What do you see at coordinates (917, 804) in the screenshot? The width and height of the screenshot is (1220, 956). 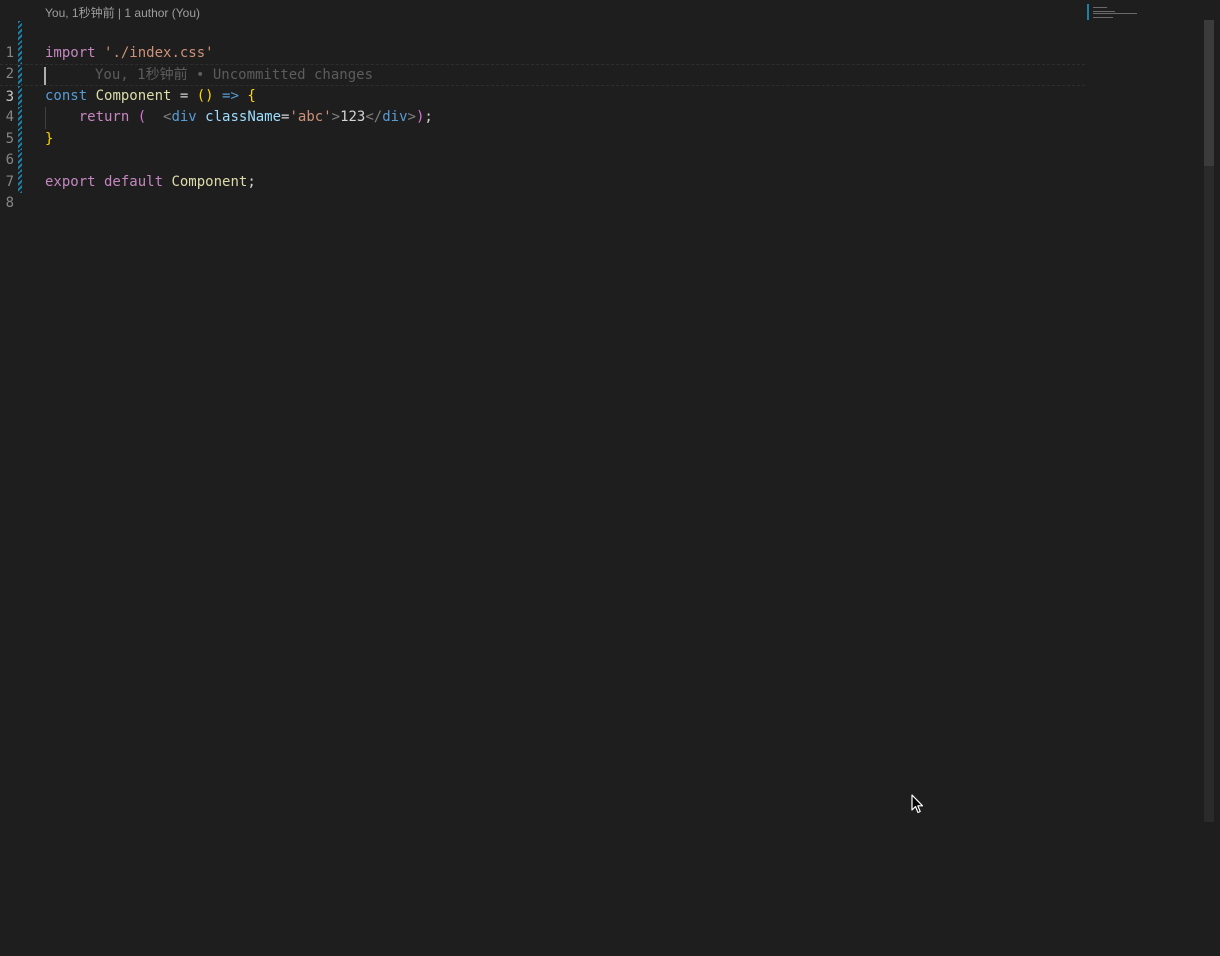 I see `arrow-cursor-icon` at bounding box center [917, 804].